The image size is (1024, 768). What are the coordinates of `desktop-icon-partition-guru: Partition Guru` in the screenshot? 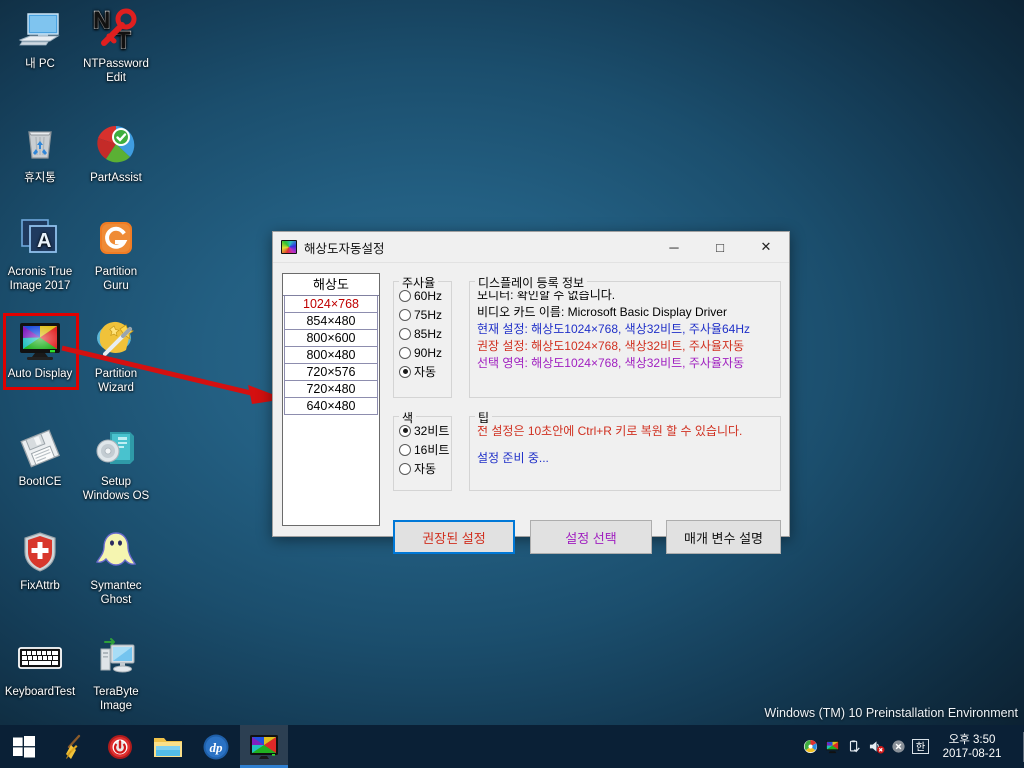 It's located at (116, 253).